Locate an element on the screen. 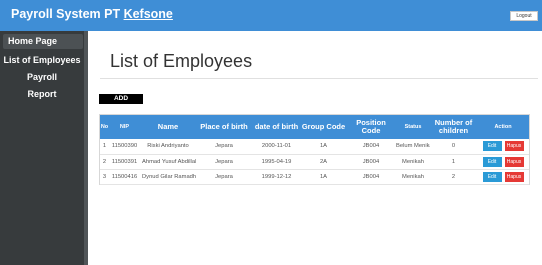 Image resolution: width=542 pixels, height=265 pixels. column-header: Number of children is located at coordinates (453, 126).